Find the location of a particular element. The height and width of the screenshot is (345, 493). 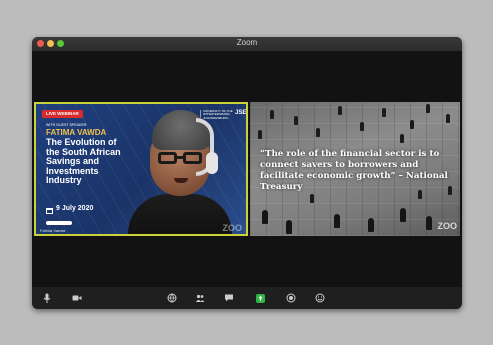

chat-icon is located at coordinates (229, 298).